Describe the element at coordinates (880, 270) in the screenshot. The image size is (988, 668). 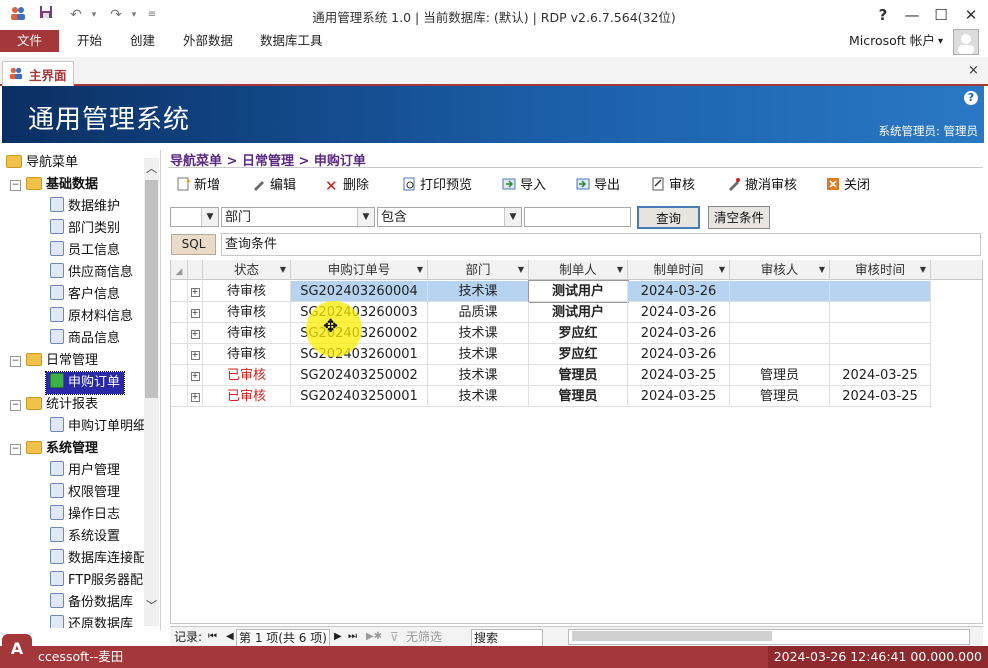
I see `header-audit-date: 审核时间 ▼` at that location.